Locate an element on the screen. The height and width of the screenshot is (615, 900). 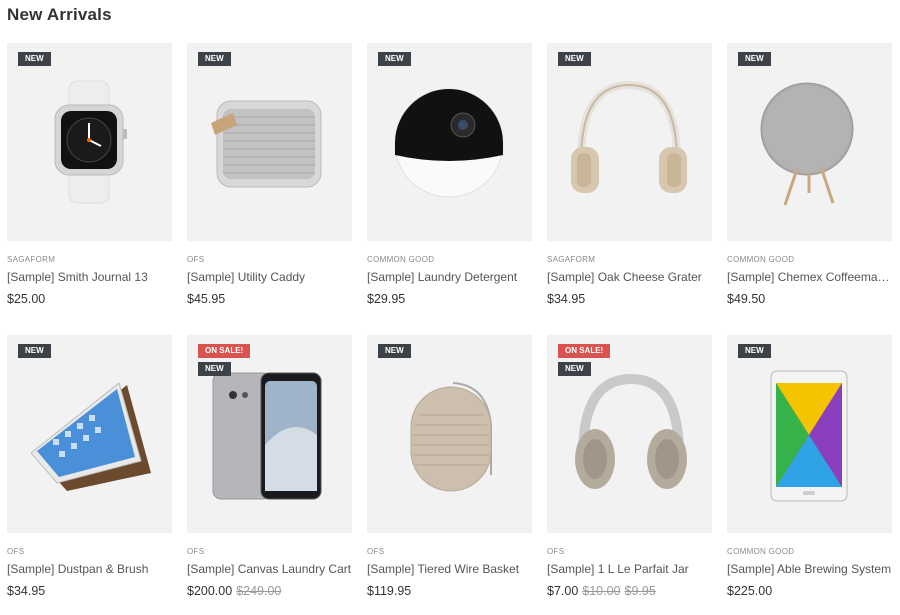
product-price: $25.00 is located at coordinates (26, 299).